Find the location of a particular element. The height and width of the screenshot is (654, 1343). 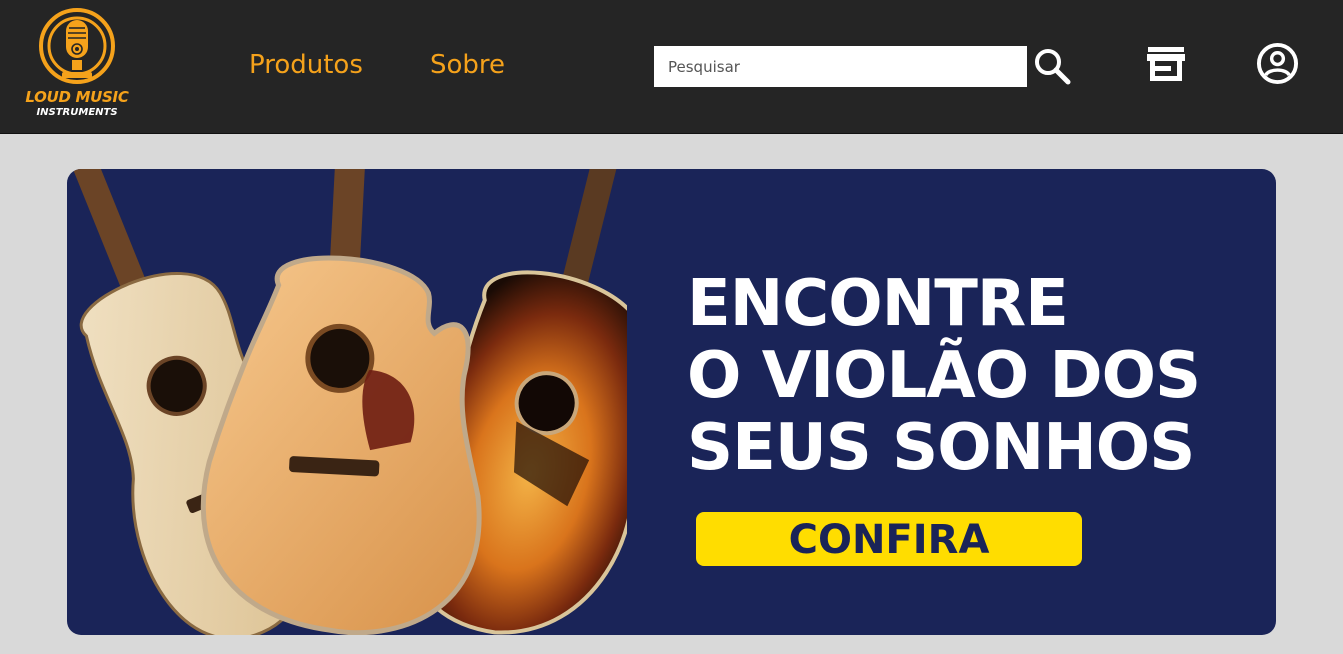

logo-subtitle: INSTRUMENTS is located at coordinates (77, 112).